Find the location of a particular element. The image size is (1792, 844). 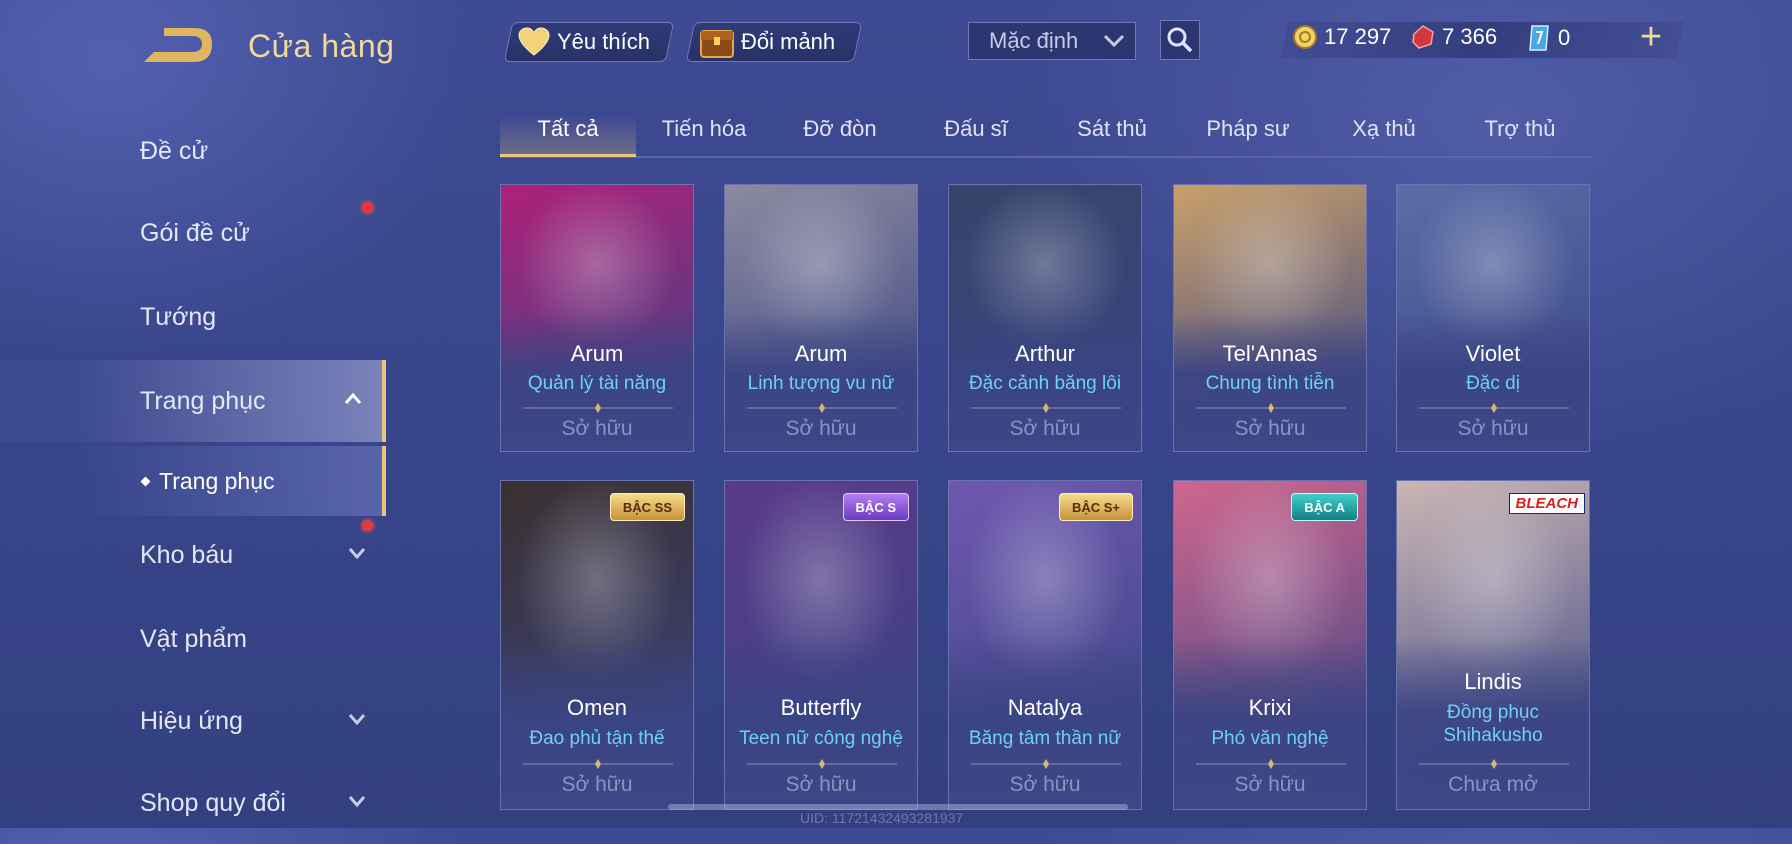

hero-name: Natalya is located at coordinates (1045, 707).